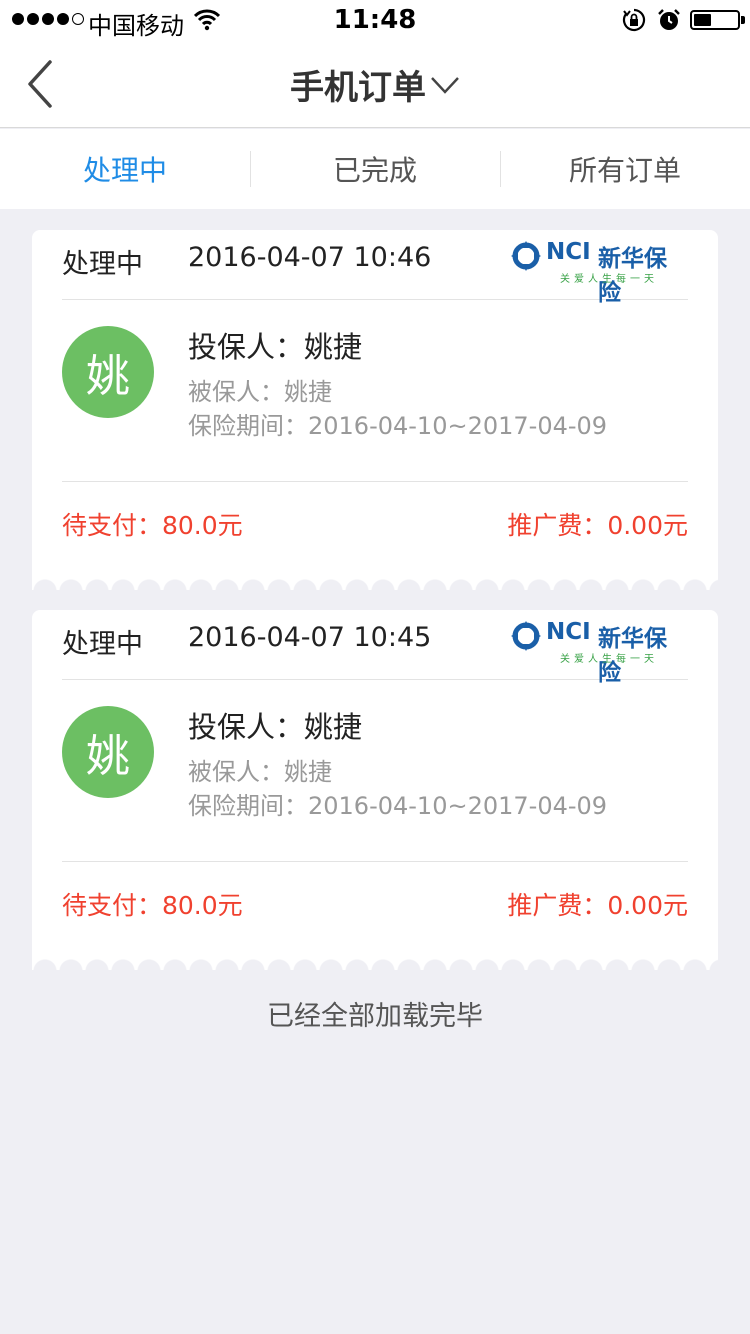 The image size is (750, 1334). What do you see at coordinates (125, 169) in the screenshot?
I see `tab-processing: 处理中` at bounding box center [125, 169].